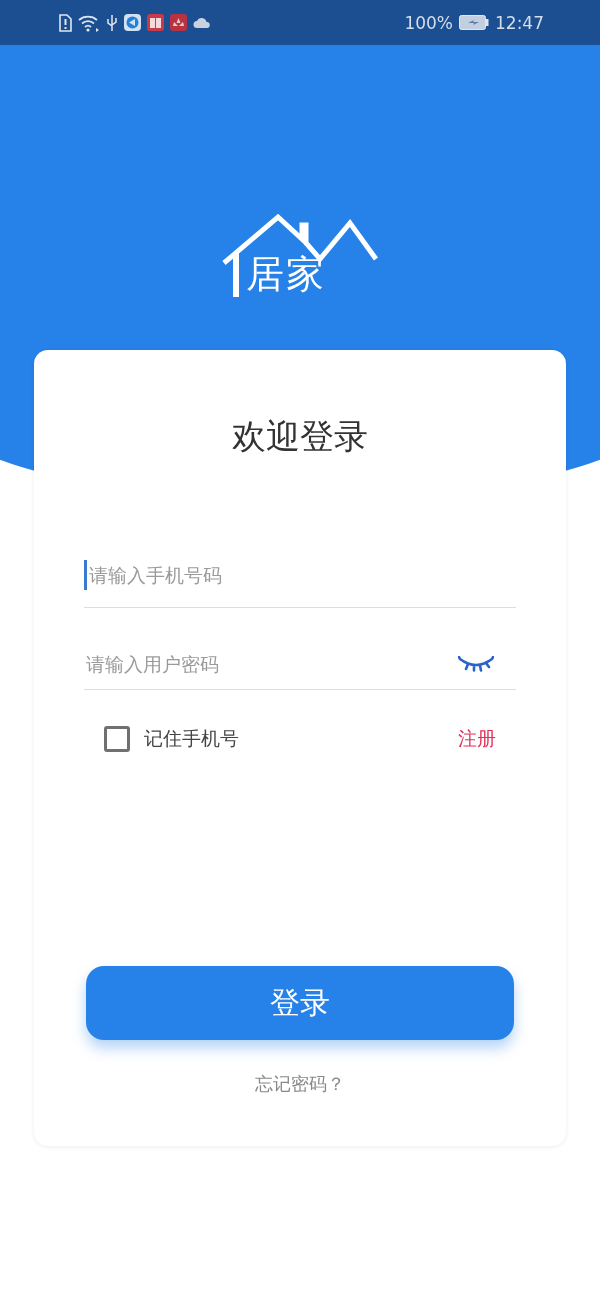 The image size is (600, 1300). I want to click on logo-text: 居家, so click(286, 274).